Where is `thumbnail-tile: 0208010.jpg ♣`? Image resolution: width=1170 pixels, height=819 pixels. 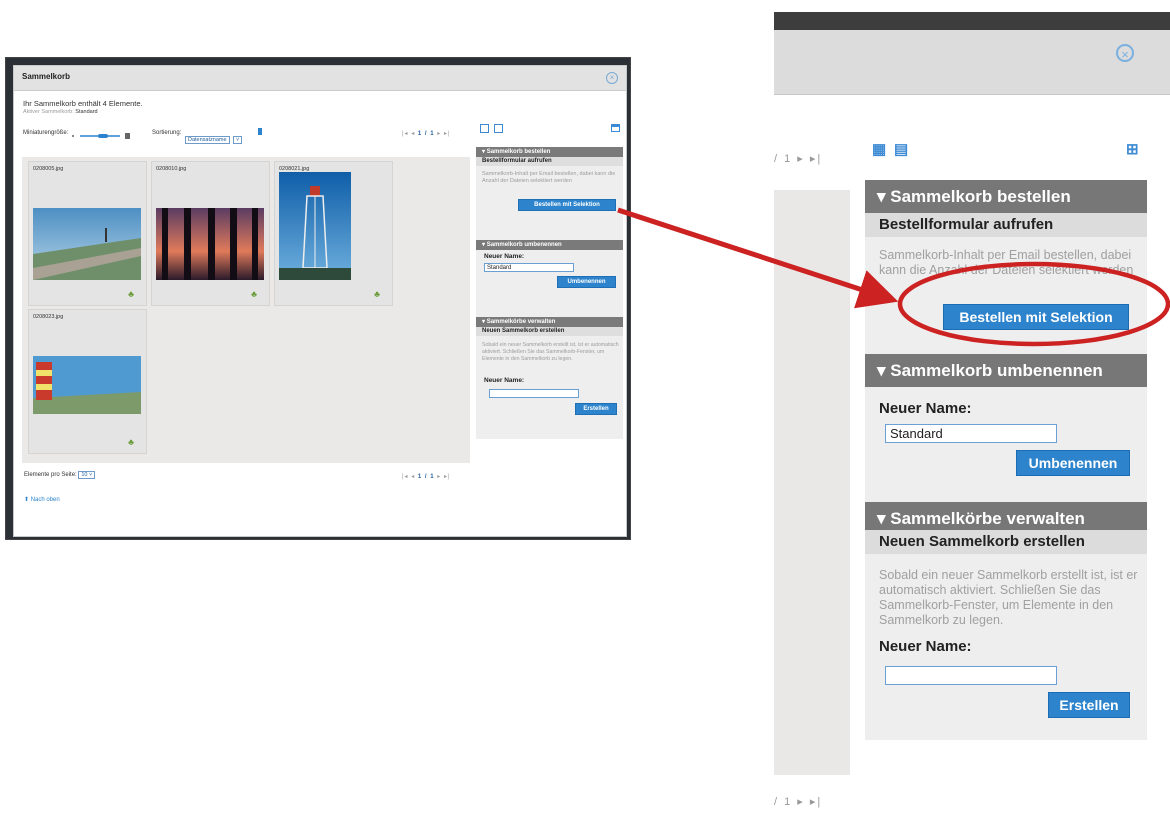 thumbnail-tile: 0208010.jpg ♣ is located at coordinates (210, 233).